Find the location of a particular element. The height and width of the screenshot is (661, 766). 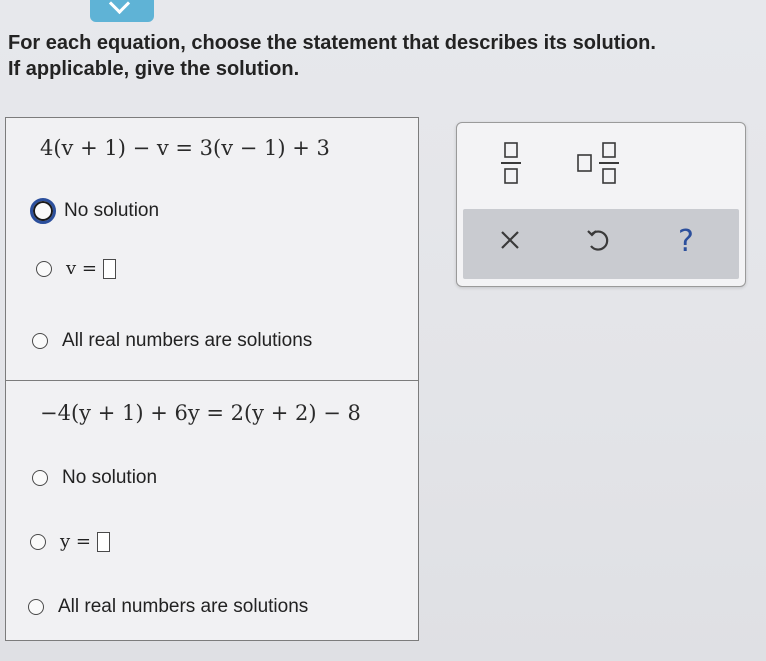

collapse-tab is located at coordinates (122, 11).